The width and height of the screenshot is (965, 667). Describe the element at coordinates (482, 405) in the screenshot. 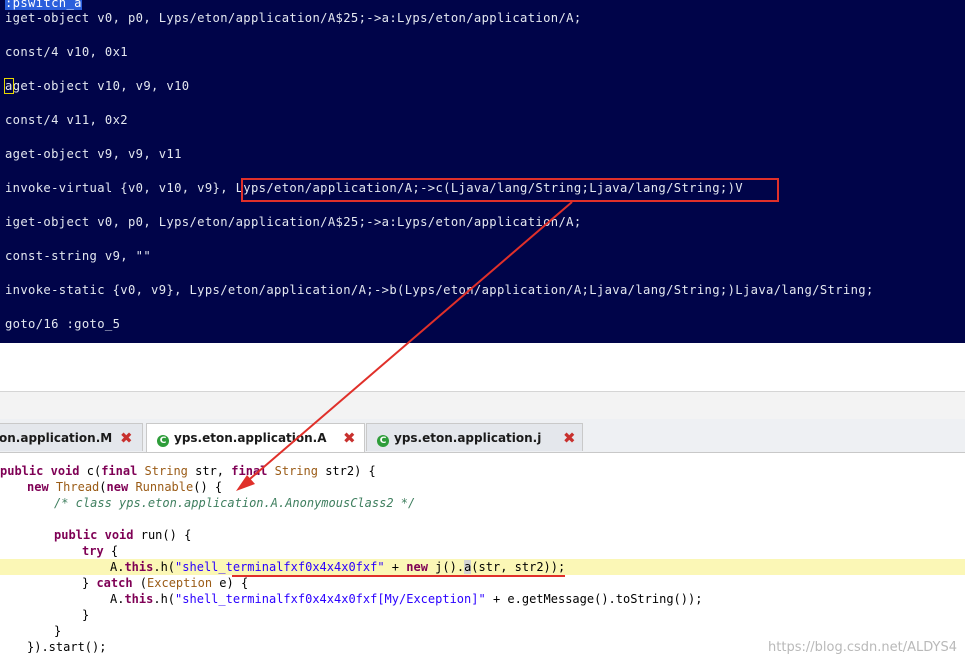

I see `toolbar-strip` at that location.